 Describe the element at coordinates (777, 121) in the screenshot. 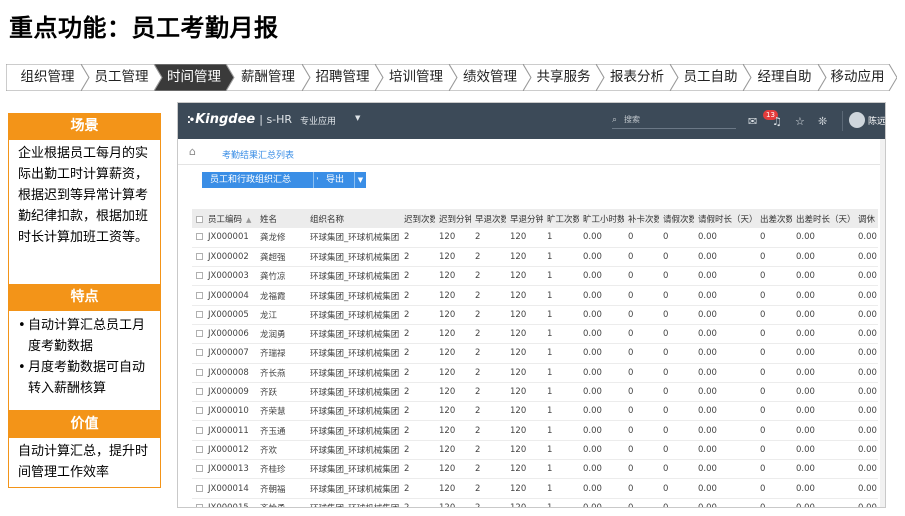

I see `bell-icon: ♫` at that location.